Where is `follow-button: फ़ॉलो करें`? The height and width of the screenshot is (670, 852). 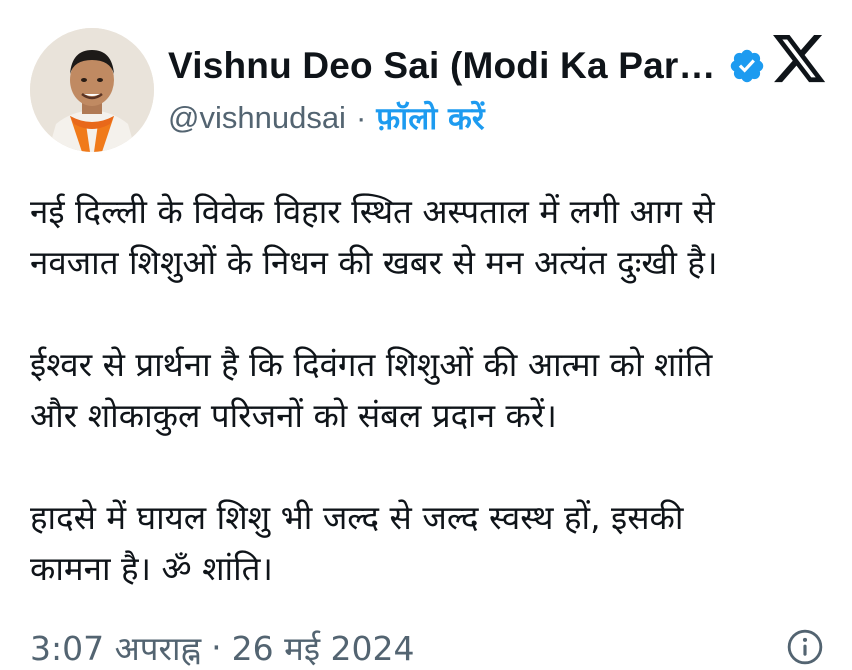 follow-button: फ़ॉलो करें is located at coordinates (430, 118).